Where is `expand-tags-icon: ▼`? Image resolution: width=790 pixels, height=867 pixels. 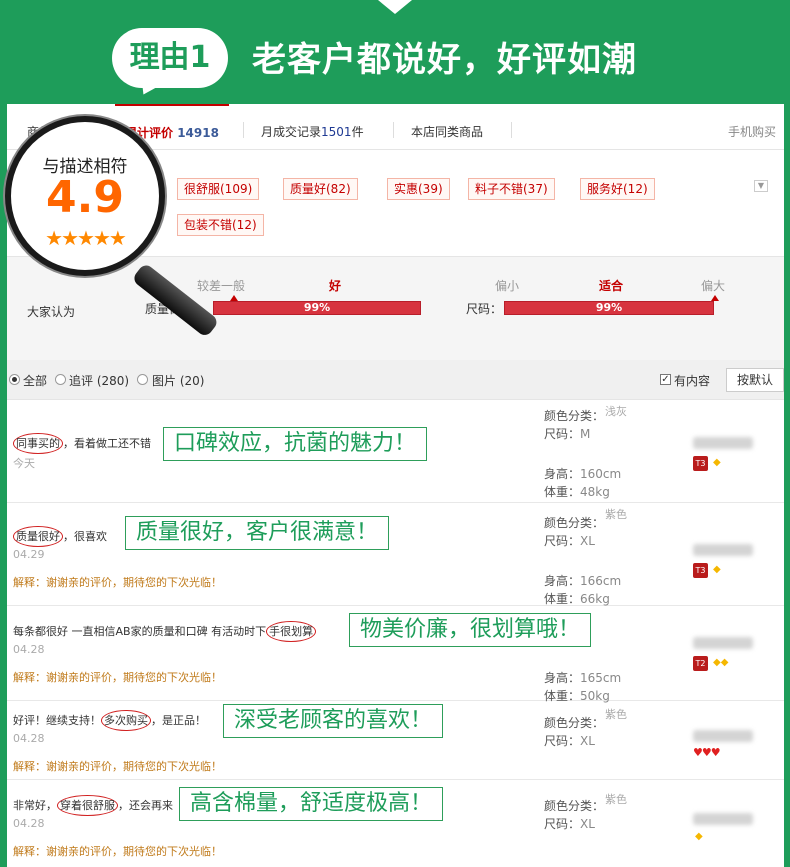
expand-tags-icon: ▼ is located at coordinates (761, 186).